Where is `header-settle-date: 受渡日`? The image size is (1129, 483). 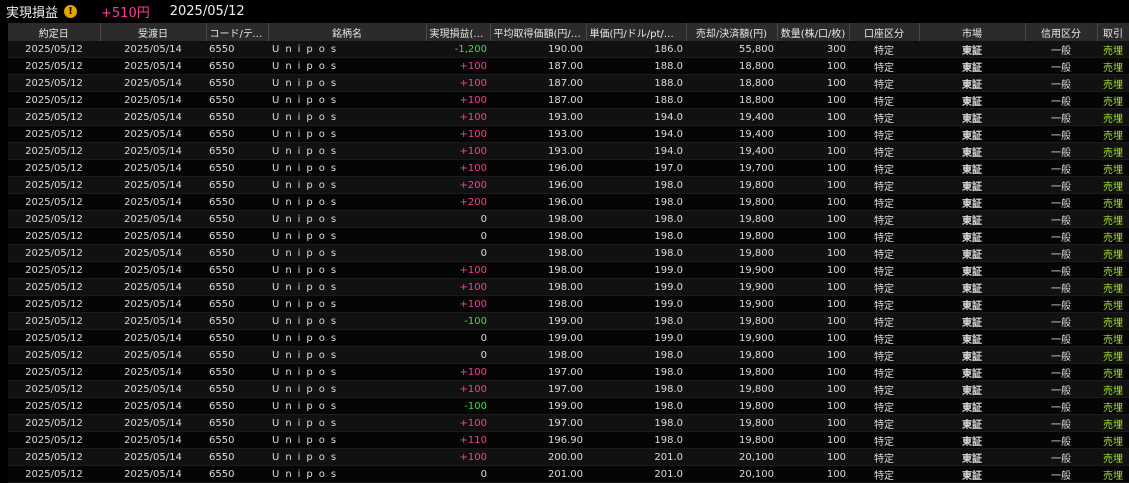 header-settle-date: 受渡日 is located at coordinates (153, 32).